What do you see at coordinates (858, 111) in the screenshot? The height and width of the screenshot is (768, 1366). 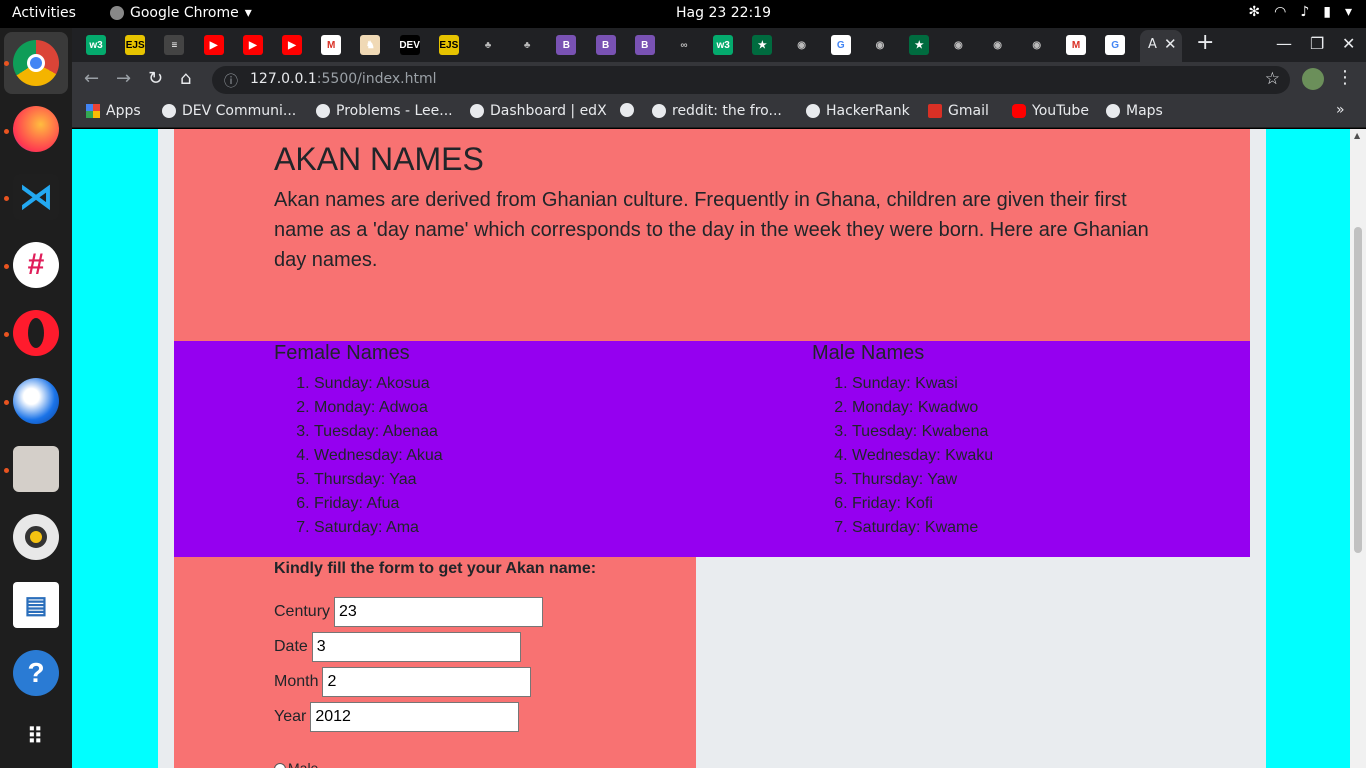 I see `bookmark-item: HackerRank` at bounding box center [858, 111].